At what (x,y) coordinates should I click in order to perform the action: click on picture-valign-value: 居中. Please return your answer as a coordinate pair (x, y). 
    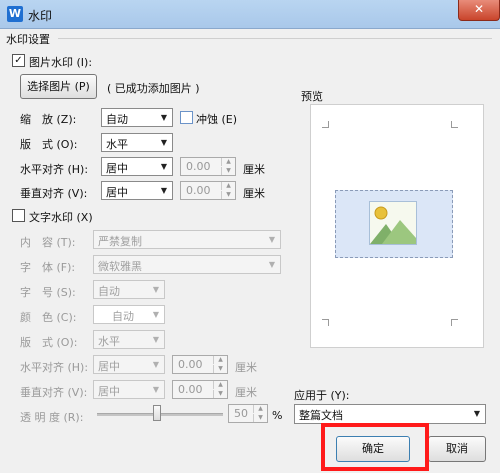
    Looking at the image, I should click on (117, 192).